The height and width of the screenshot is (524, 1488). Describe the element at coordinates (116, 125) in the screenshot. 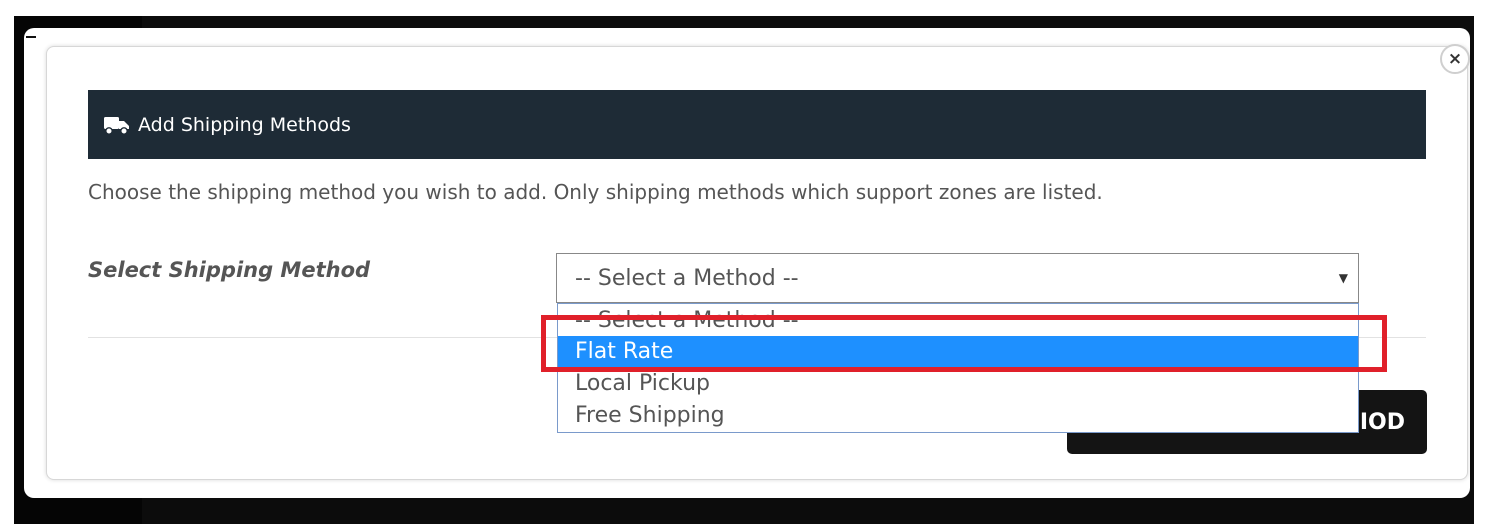

I see `truck-icon` at that location.